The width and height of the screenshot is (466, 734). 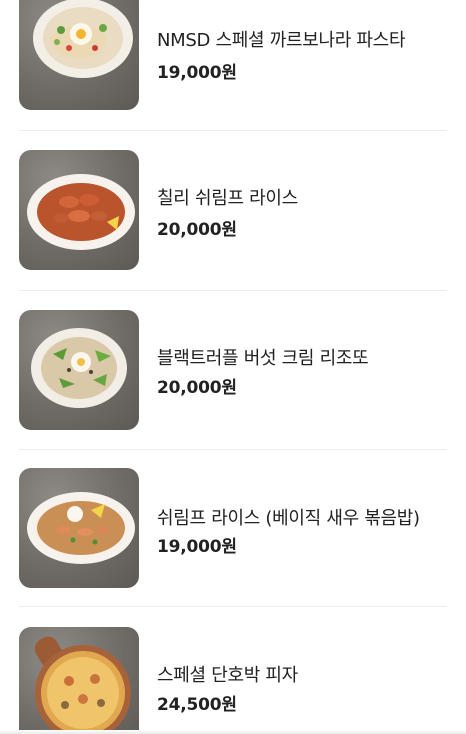 I want to click on menu-item-carbonara: NMSD 스페셜 까르보나라 파스타 19,000원, so click(x=233, y=55).